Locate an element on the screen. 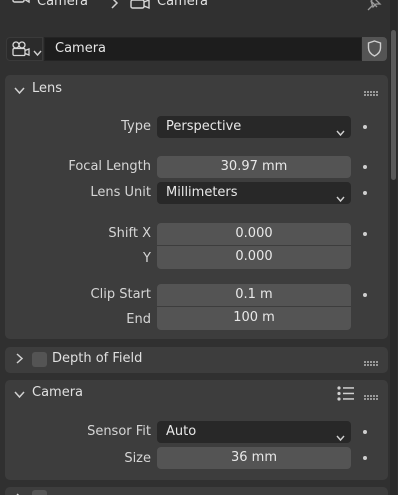  focal-length-field: 30.97 mm is located at coordinates (254, 167).